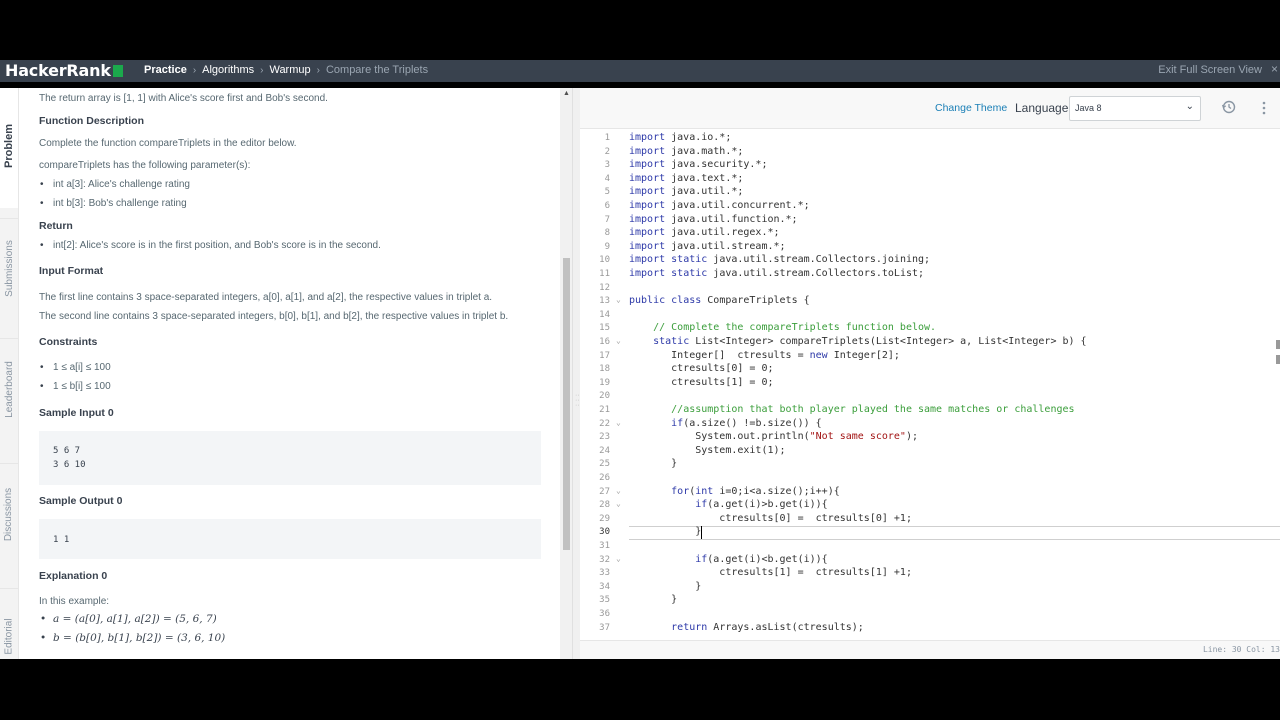 This screenshot has height=720, width=1280. Describe the element at coordinates (228, 70) in the screenshot. I see `breadcrumb-algorithms: Algorithms` at that location.